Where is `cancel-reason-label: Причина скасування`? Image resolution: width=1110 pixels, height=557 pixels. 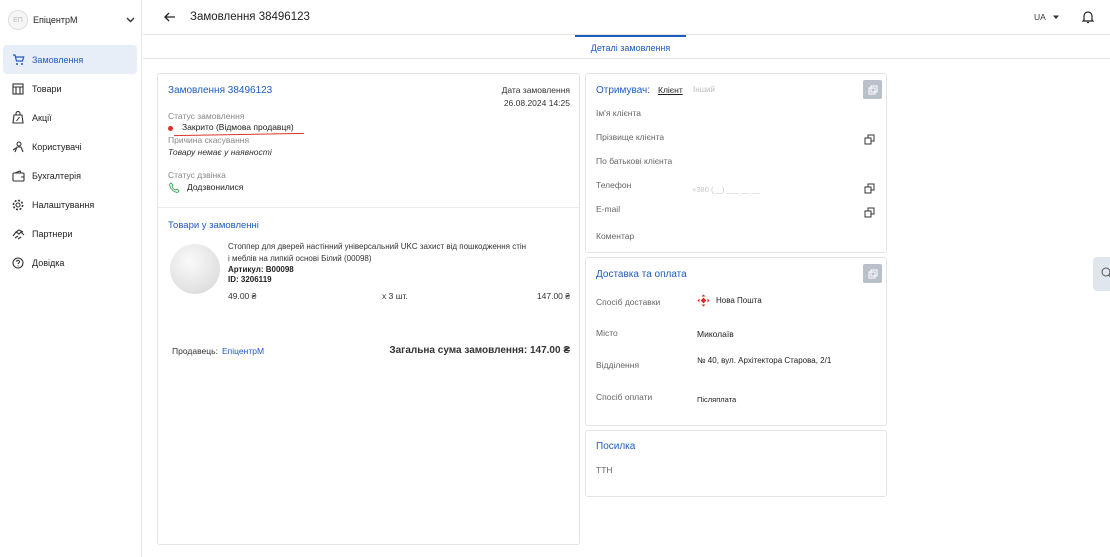
cancel-reason-label: Причина скасування is located at coordinates (209, 140).